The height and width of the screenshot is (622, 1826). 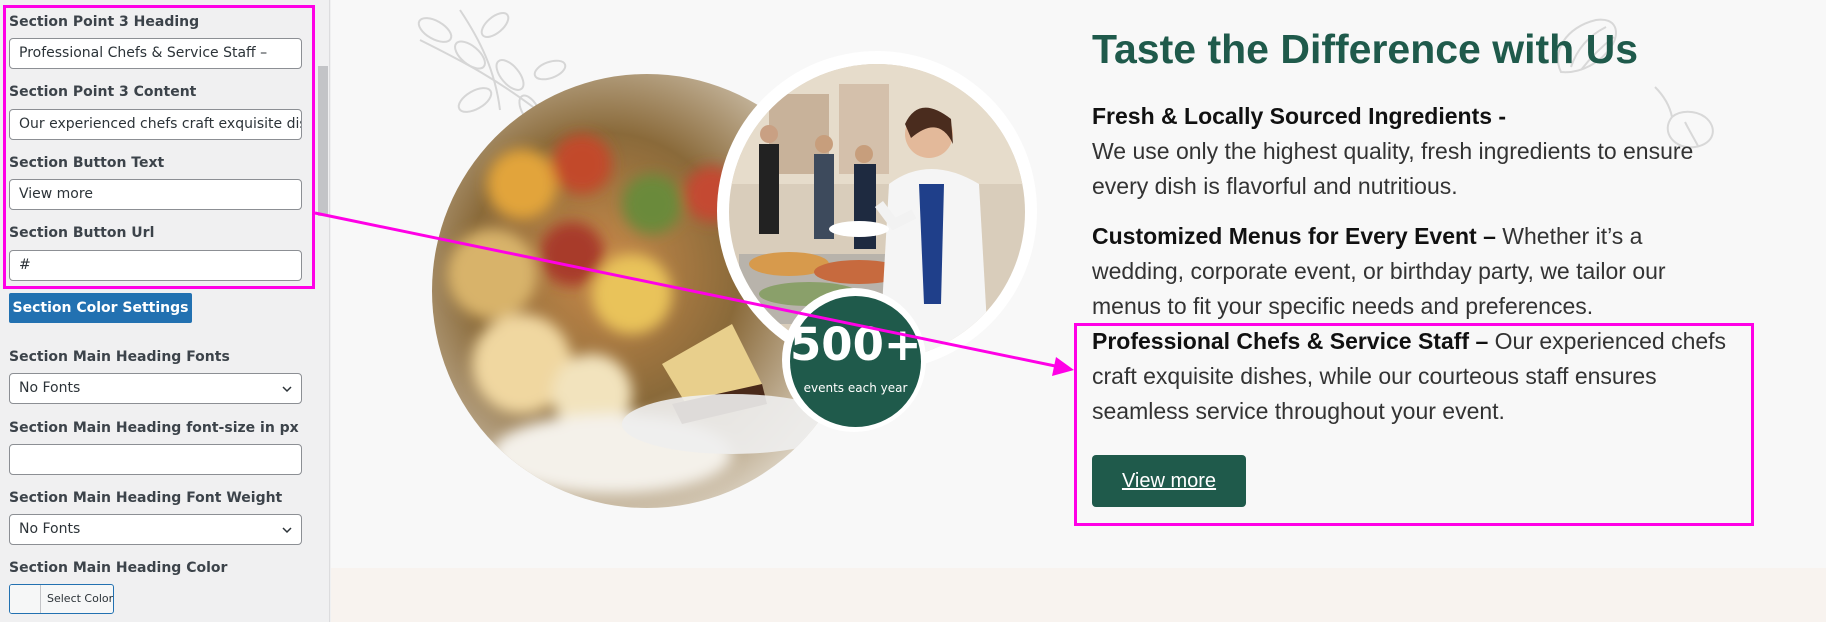 What do you see at coordinates (1365, 49) in the screenshot?
I see `section-heading: Taste the Difference with Us` at bounding box center [1365, 49].